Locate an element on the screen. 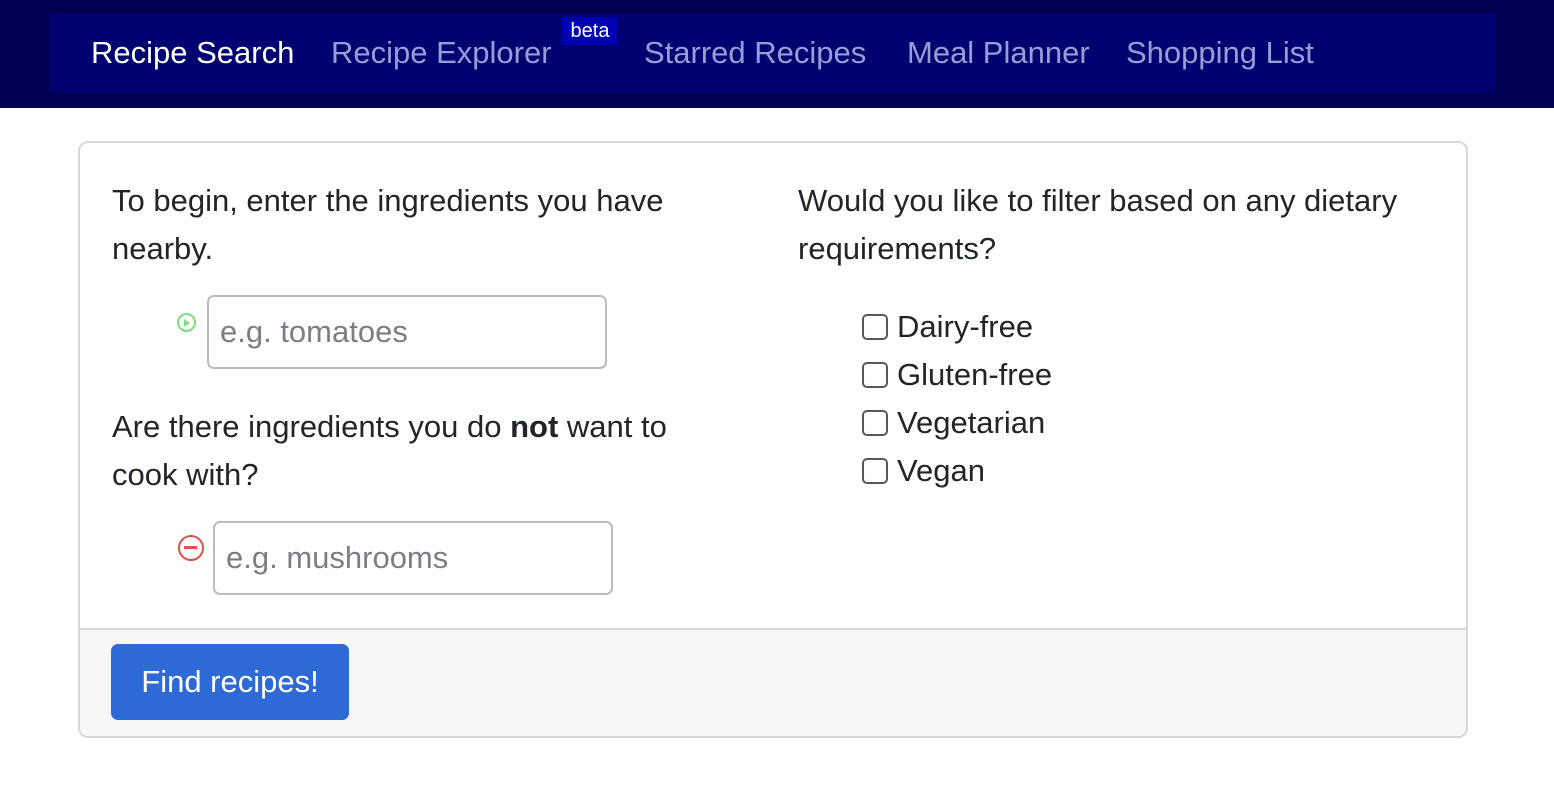  nav-starred-recipes: Starred Recipes is located at coordinates (755, 53).